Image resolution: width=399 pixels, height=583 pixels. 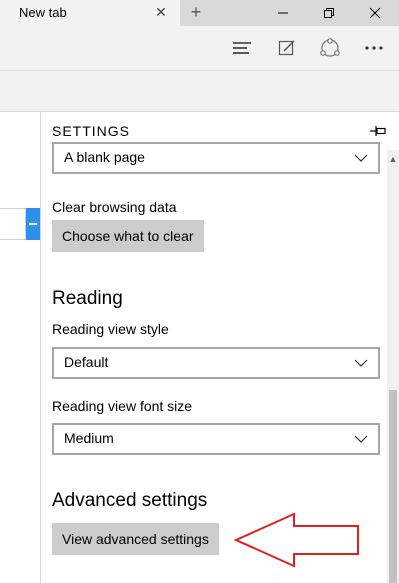 I want to click on toolbar, so click(x=199, y=48).